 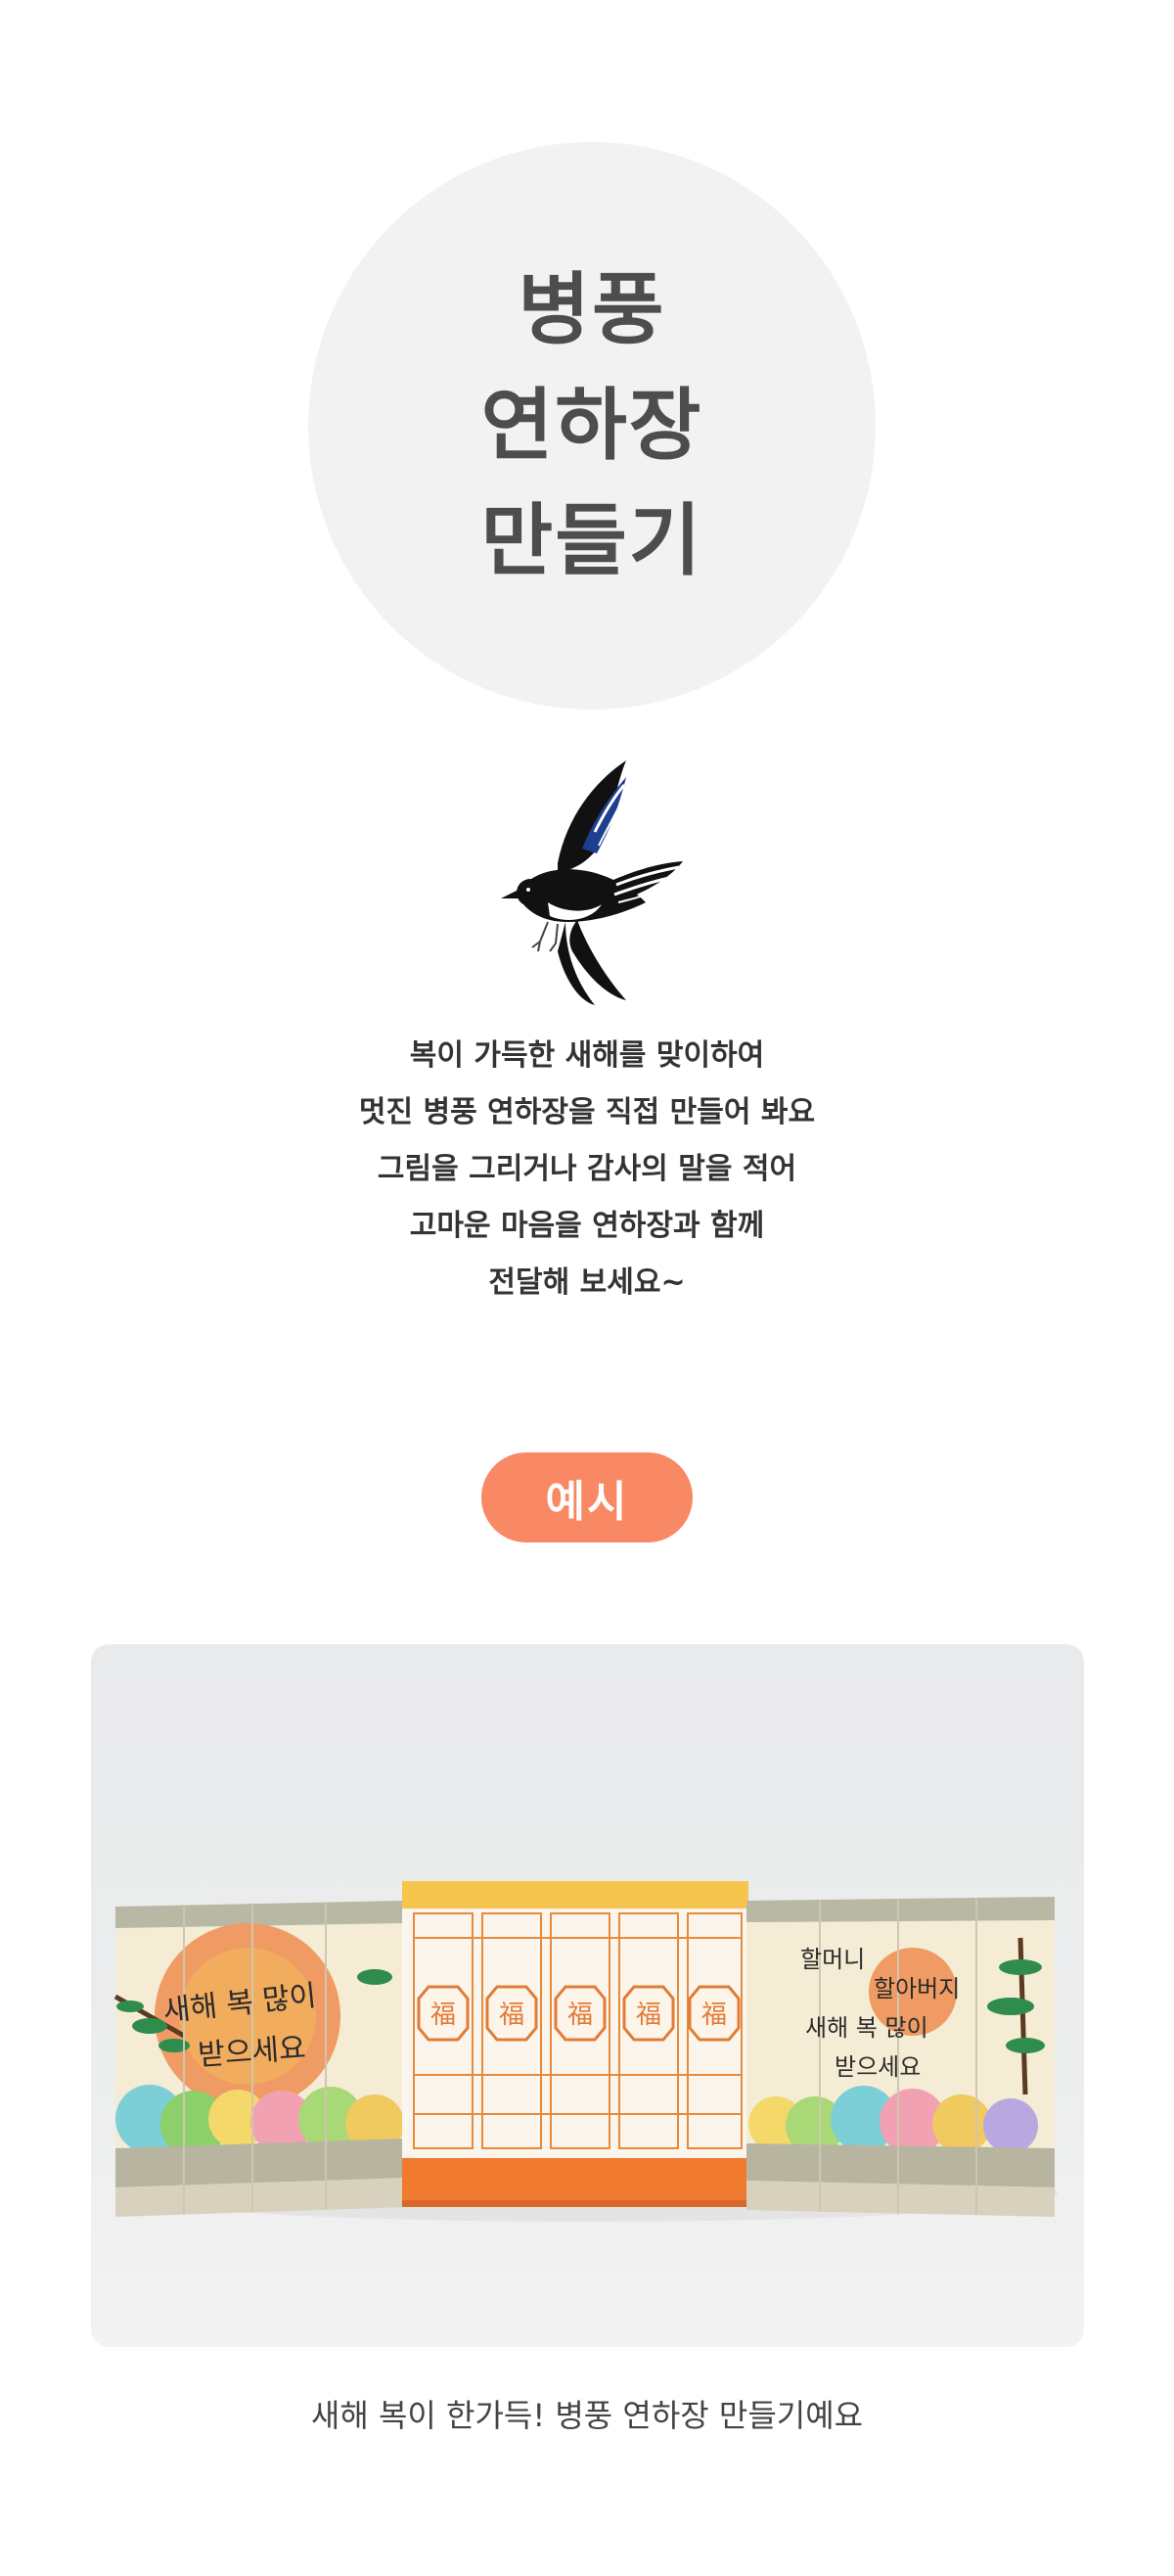 I want to click on right-panel-text-3: 새해 복 많이, so click(x=866, y=2028).